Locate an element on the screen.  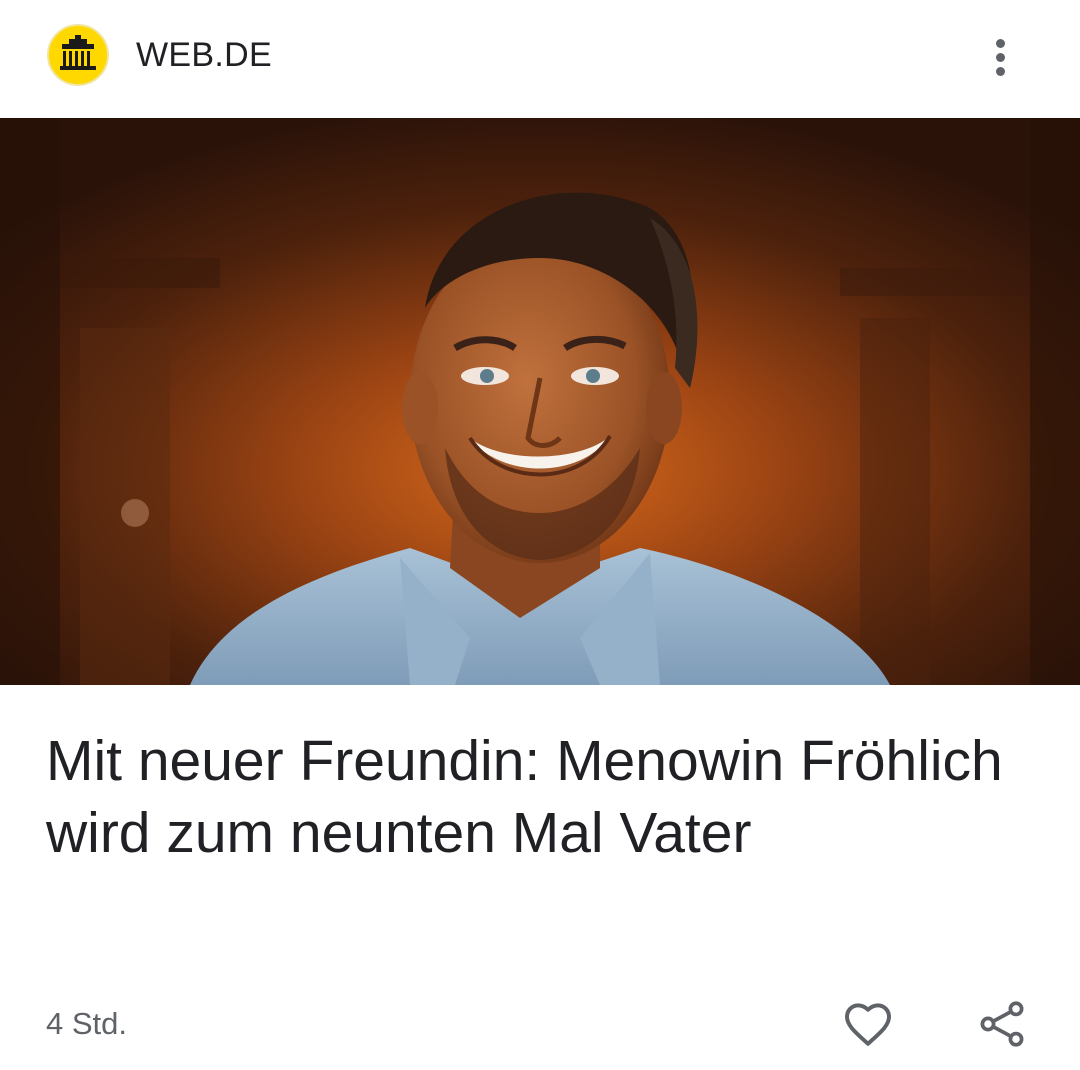
source-logo is located at coordinates (78, 55).